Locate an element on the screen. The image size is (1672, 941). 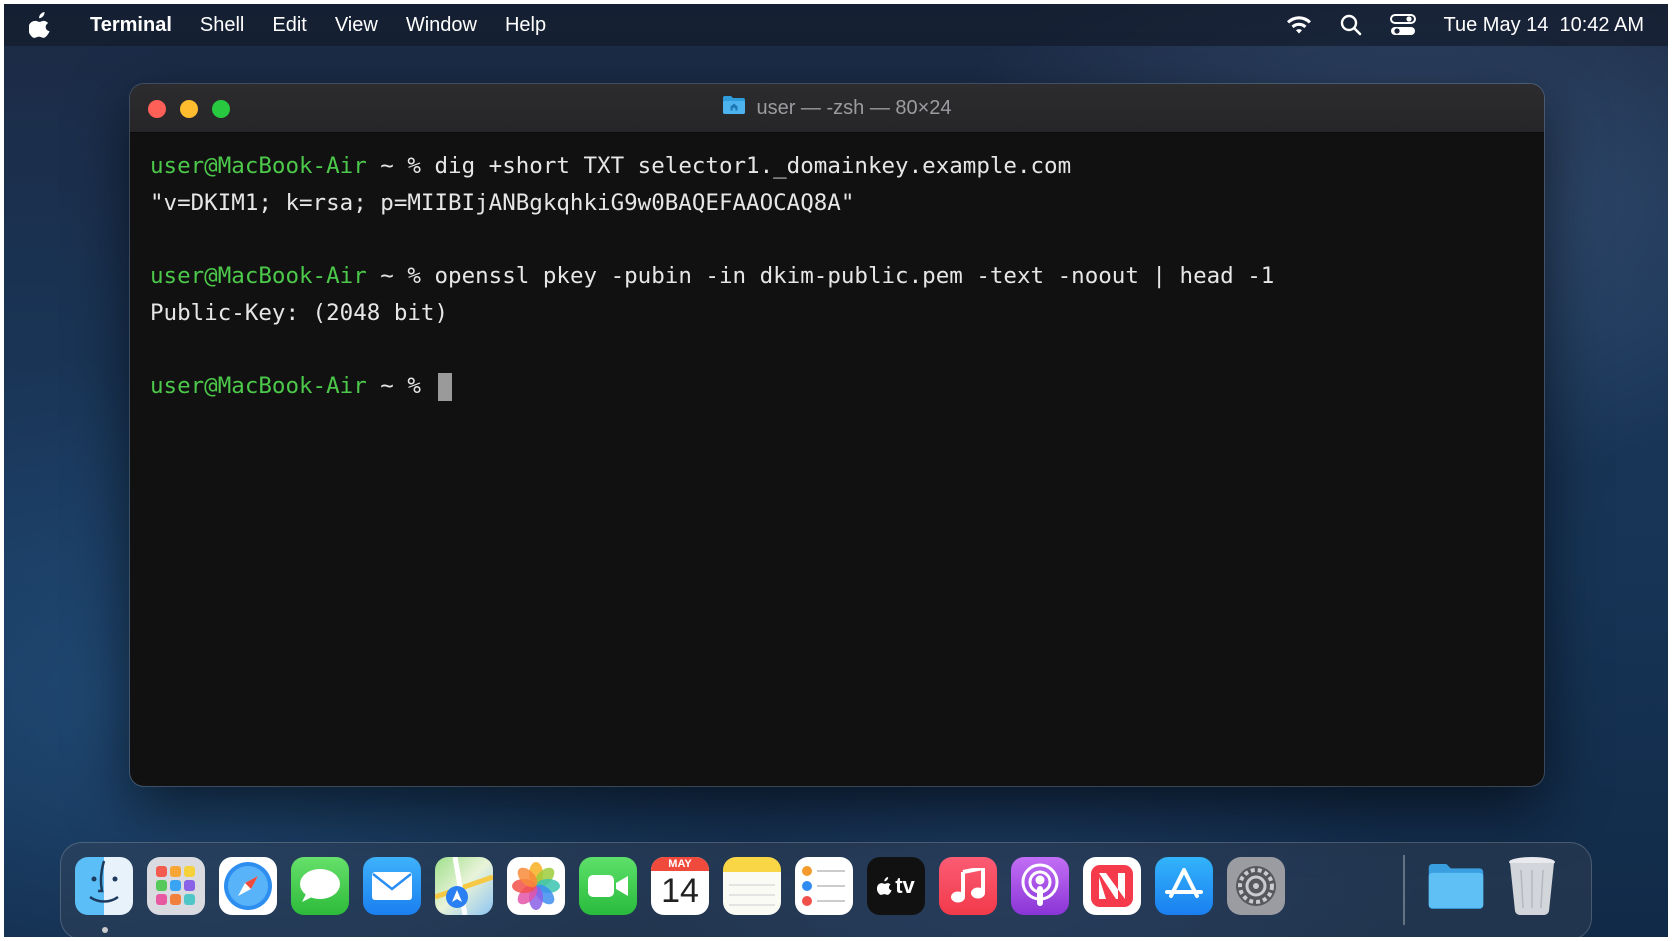
terminal-line: user@MacBook-Air ~ % is located at coordinates (837, 386).